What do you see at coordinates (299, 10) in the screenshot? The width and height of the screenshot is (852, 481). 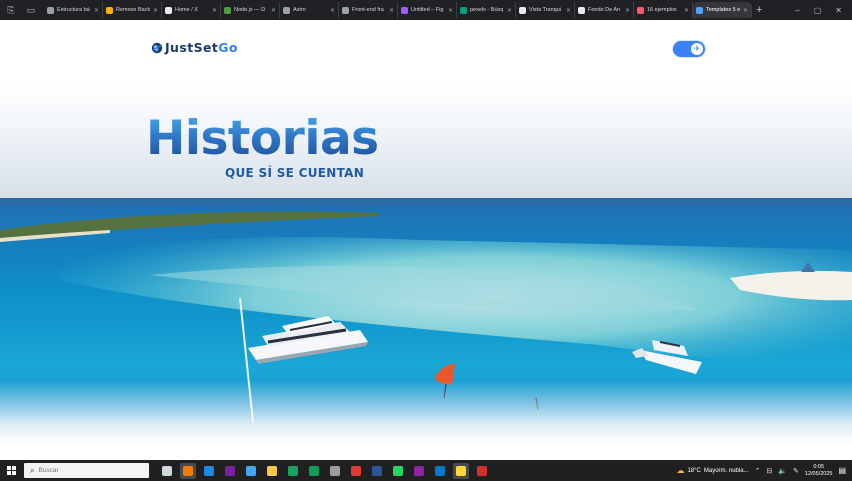 I see `tab-label: Astro` at bounding box center [299, 10].